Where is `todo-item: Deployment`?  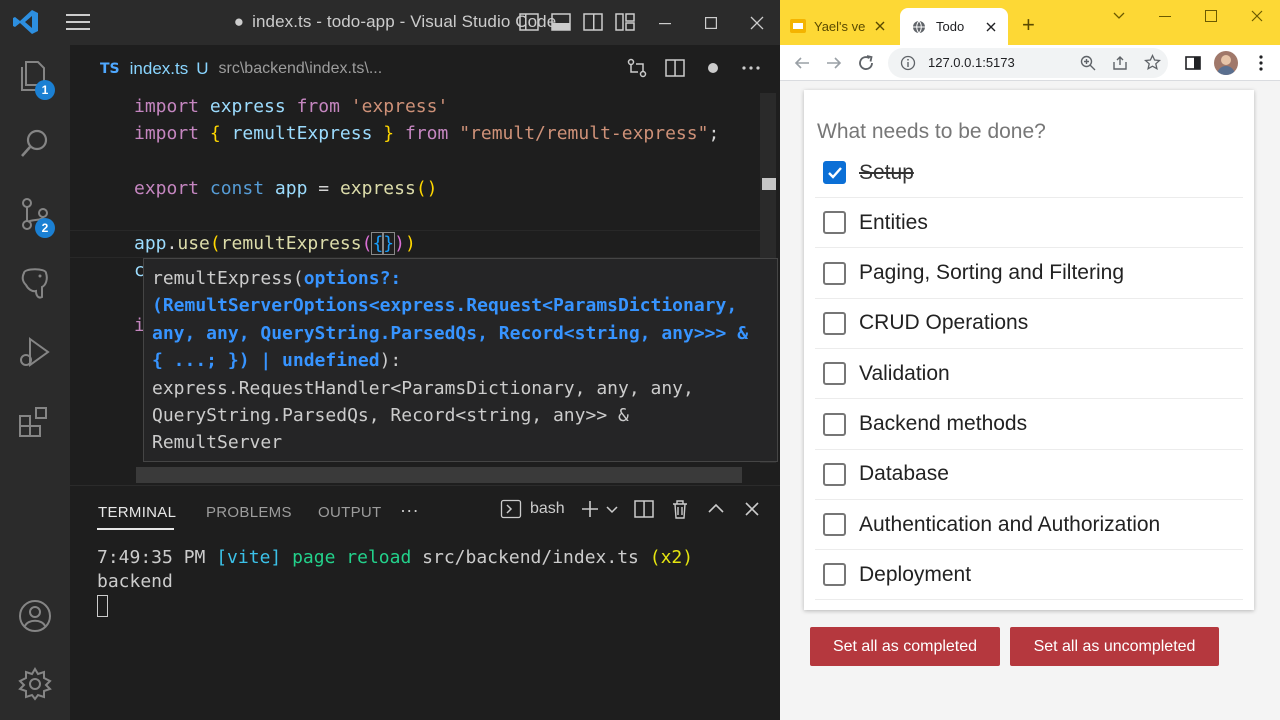
todo-item: Deployment is located at coordinates (1029, 575).